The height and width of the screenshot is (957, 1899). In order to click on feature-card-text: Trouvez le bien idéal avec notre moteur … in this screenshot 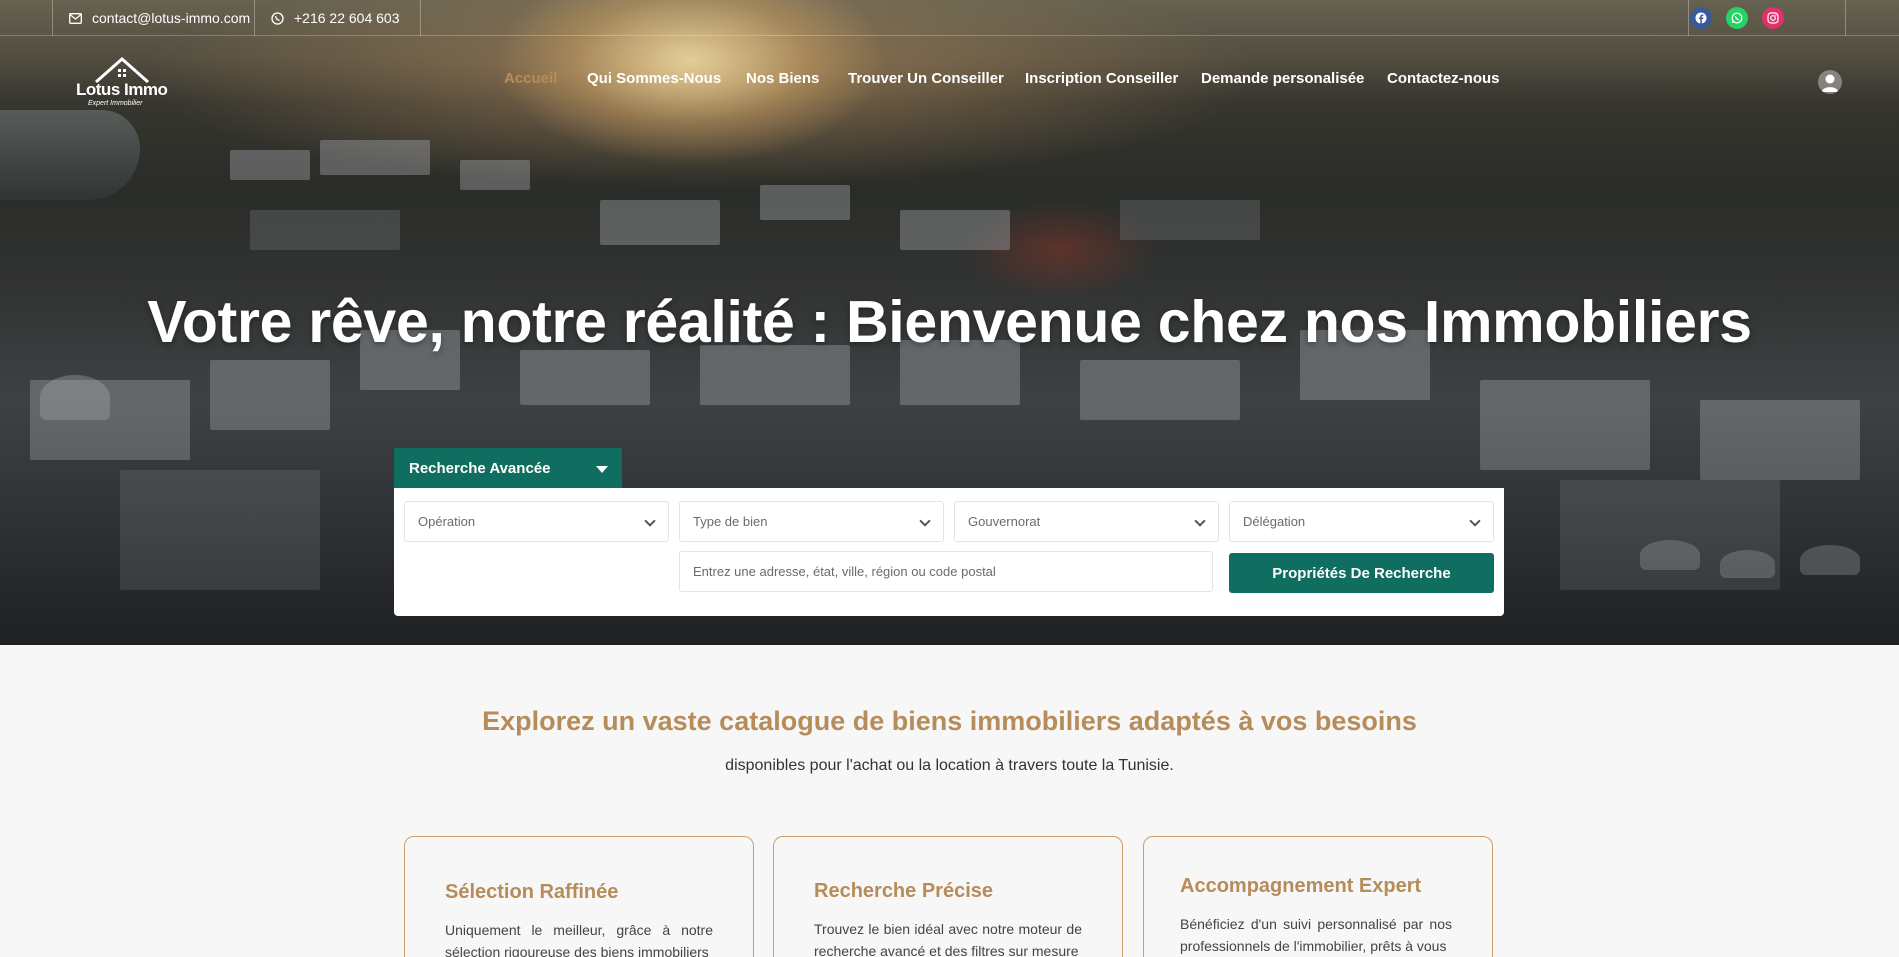, I will do `click(948, 939)`.